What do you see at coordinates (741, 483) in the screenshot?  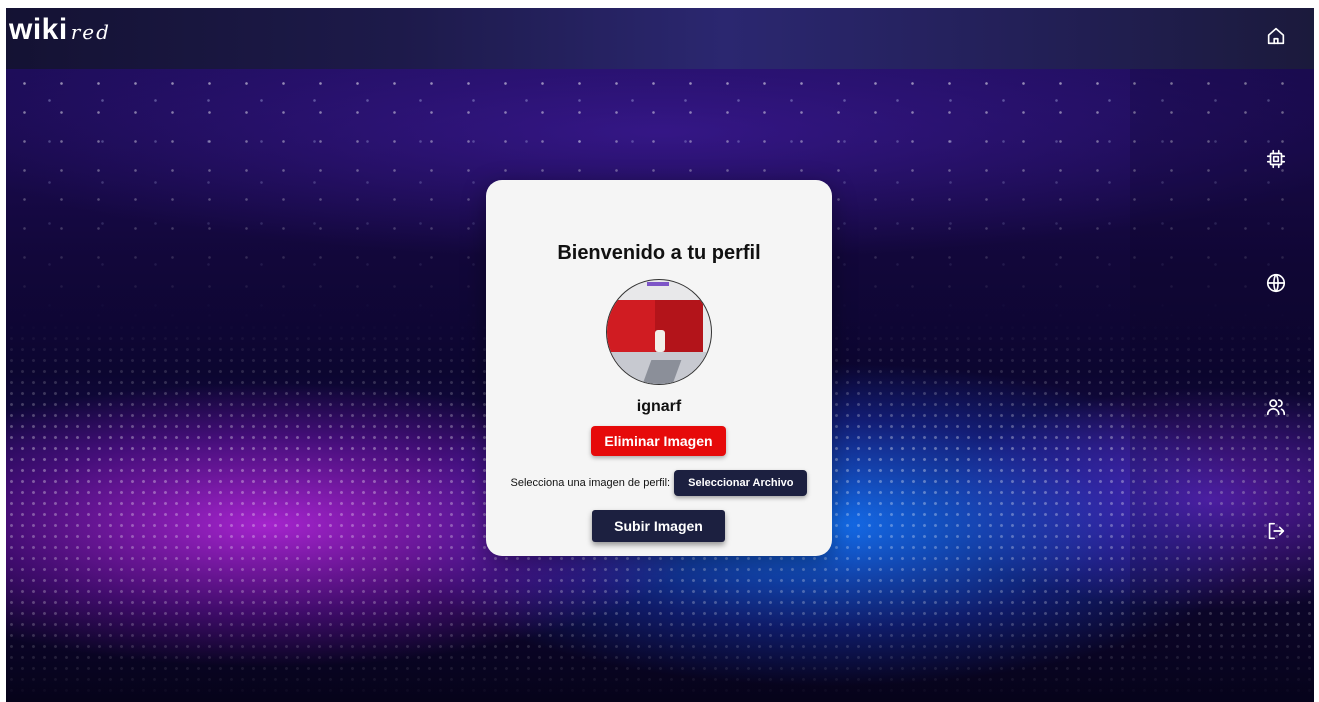 I see `select-file-button: Seleccionar Archivo` at bounding box center [741, 483].